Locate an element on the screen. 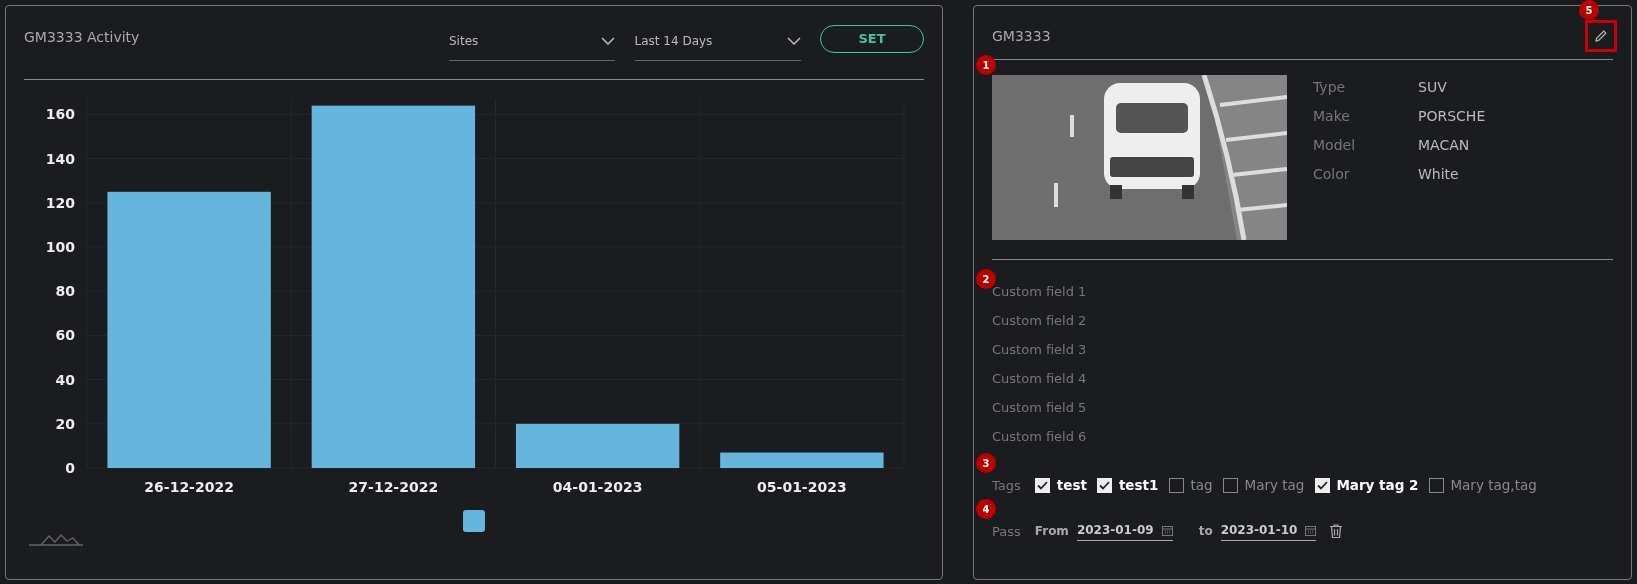  detail-value: MACAN is located at coordinates (1444, 145).